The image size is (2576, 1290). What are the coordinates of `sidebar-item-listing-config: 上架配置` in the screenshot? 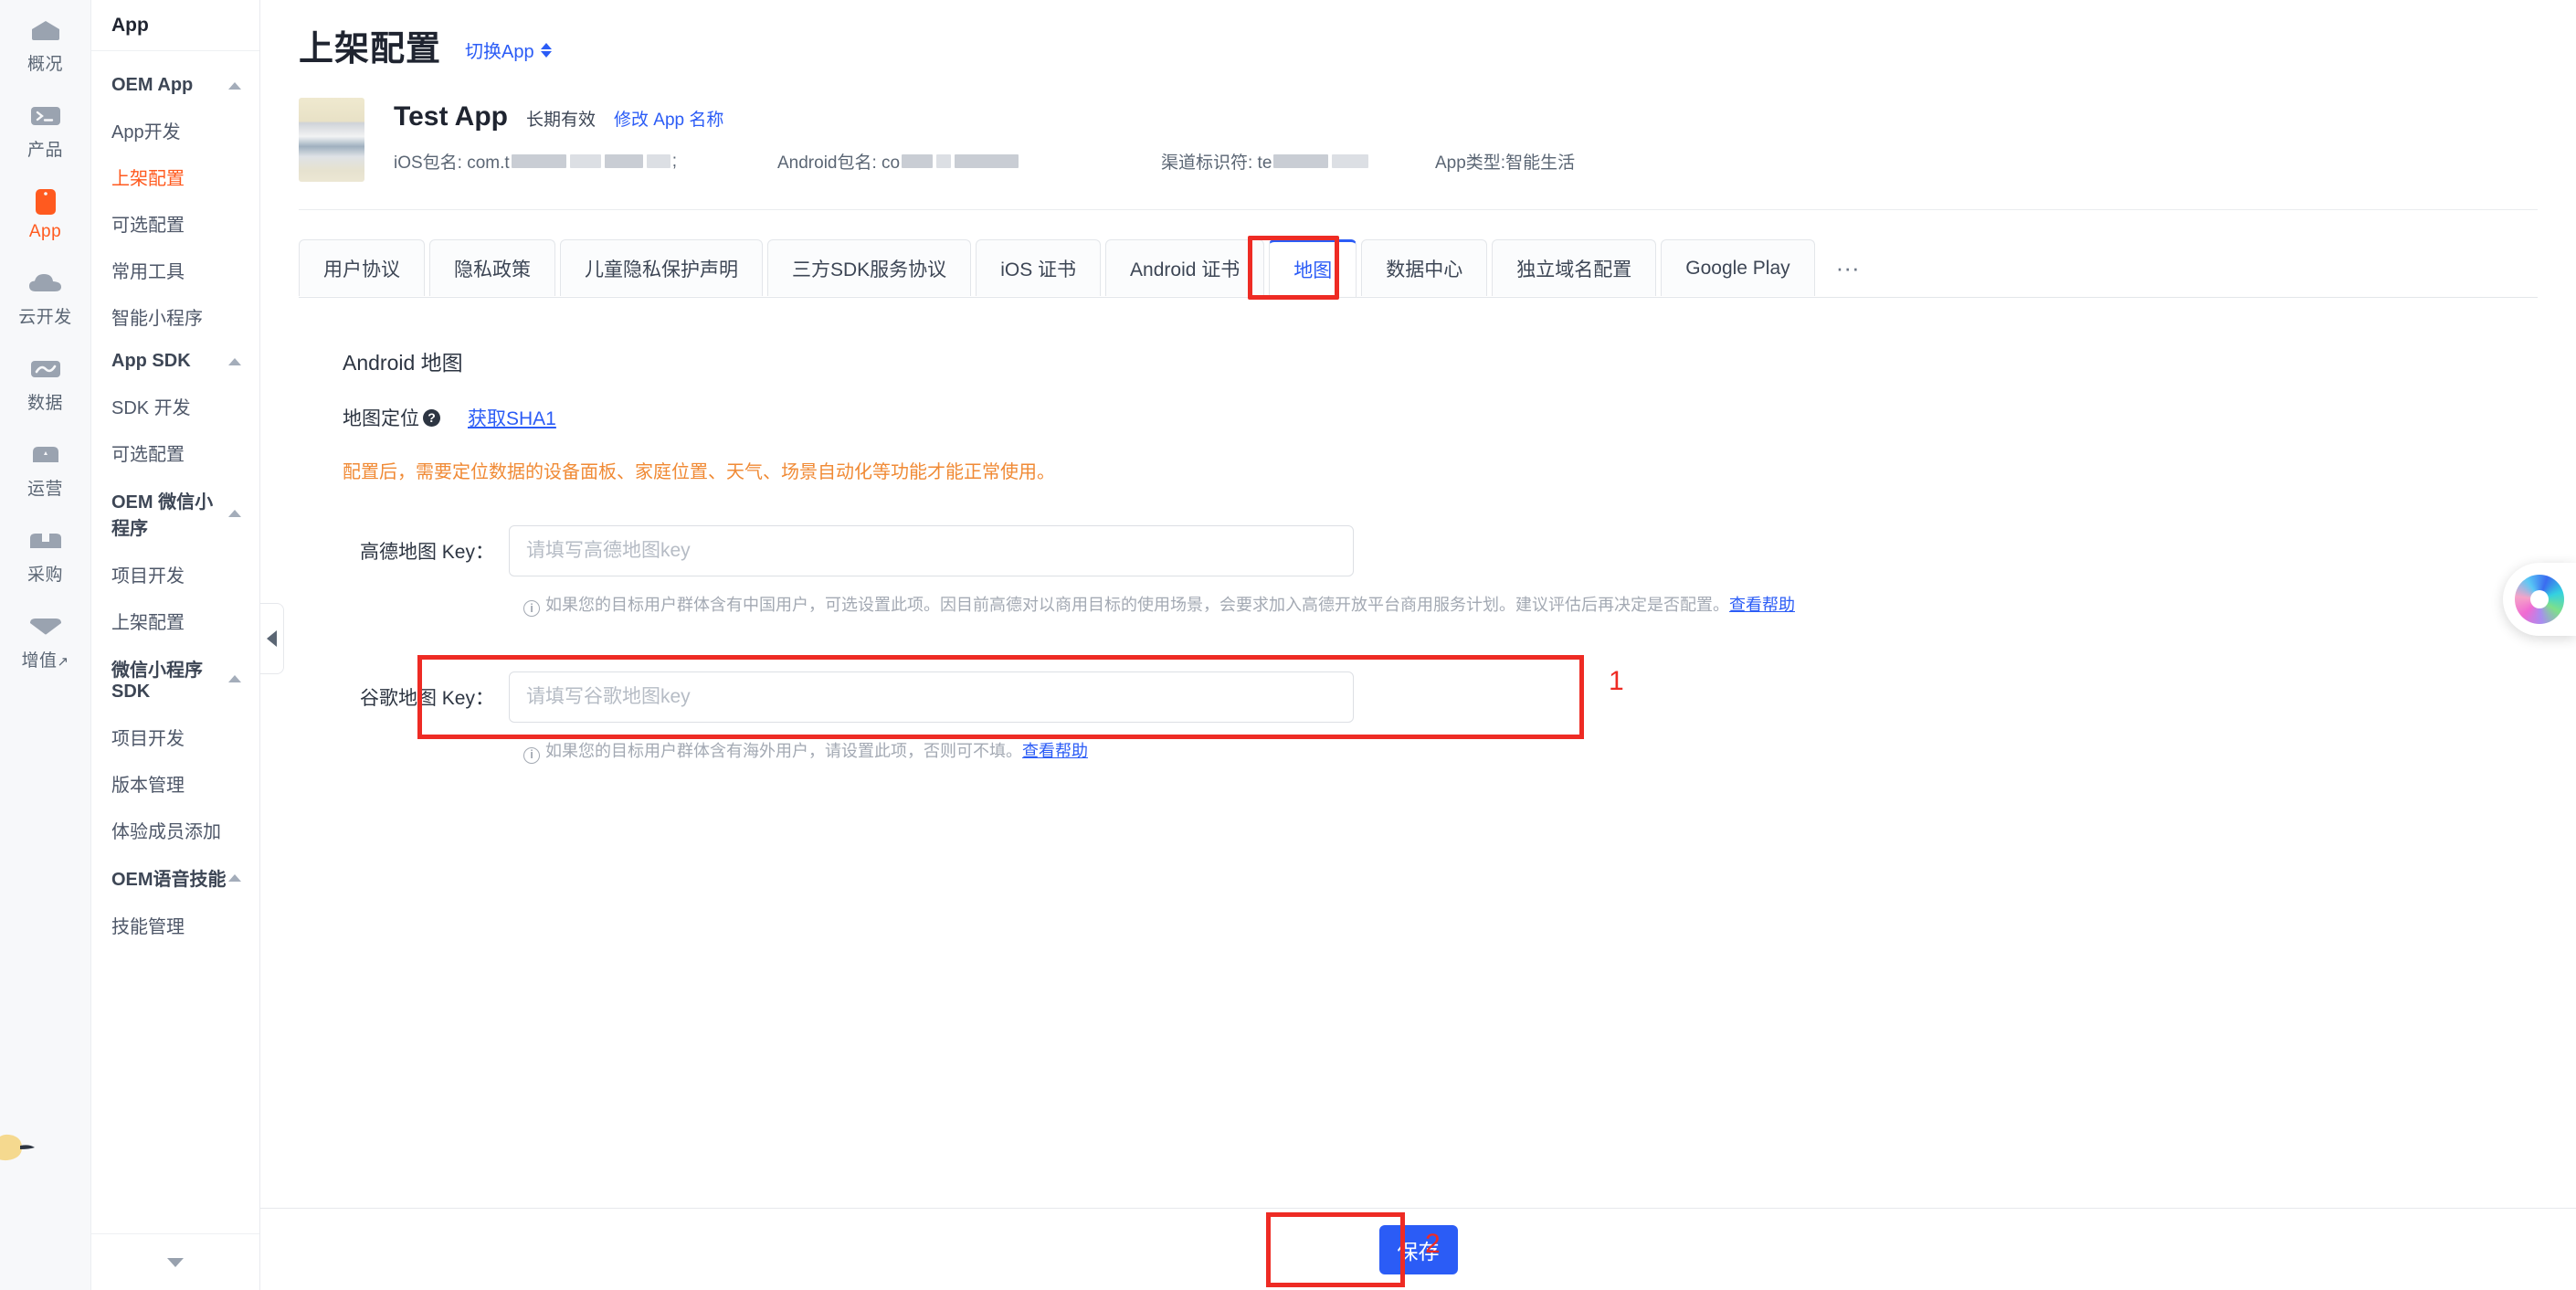 It's located at (175, 176).